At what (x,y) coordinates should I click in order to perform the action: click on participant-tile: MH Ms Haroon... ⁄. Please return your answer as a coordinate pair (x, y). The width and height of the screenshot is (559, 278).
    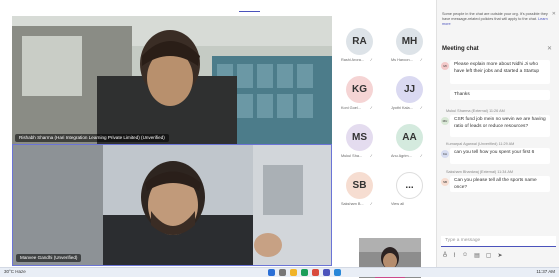
    Looking at the image, I should click on (410, 48).